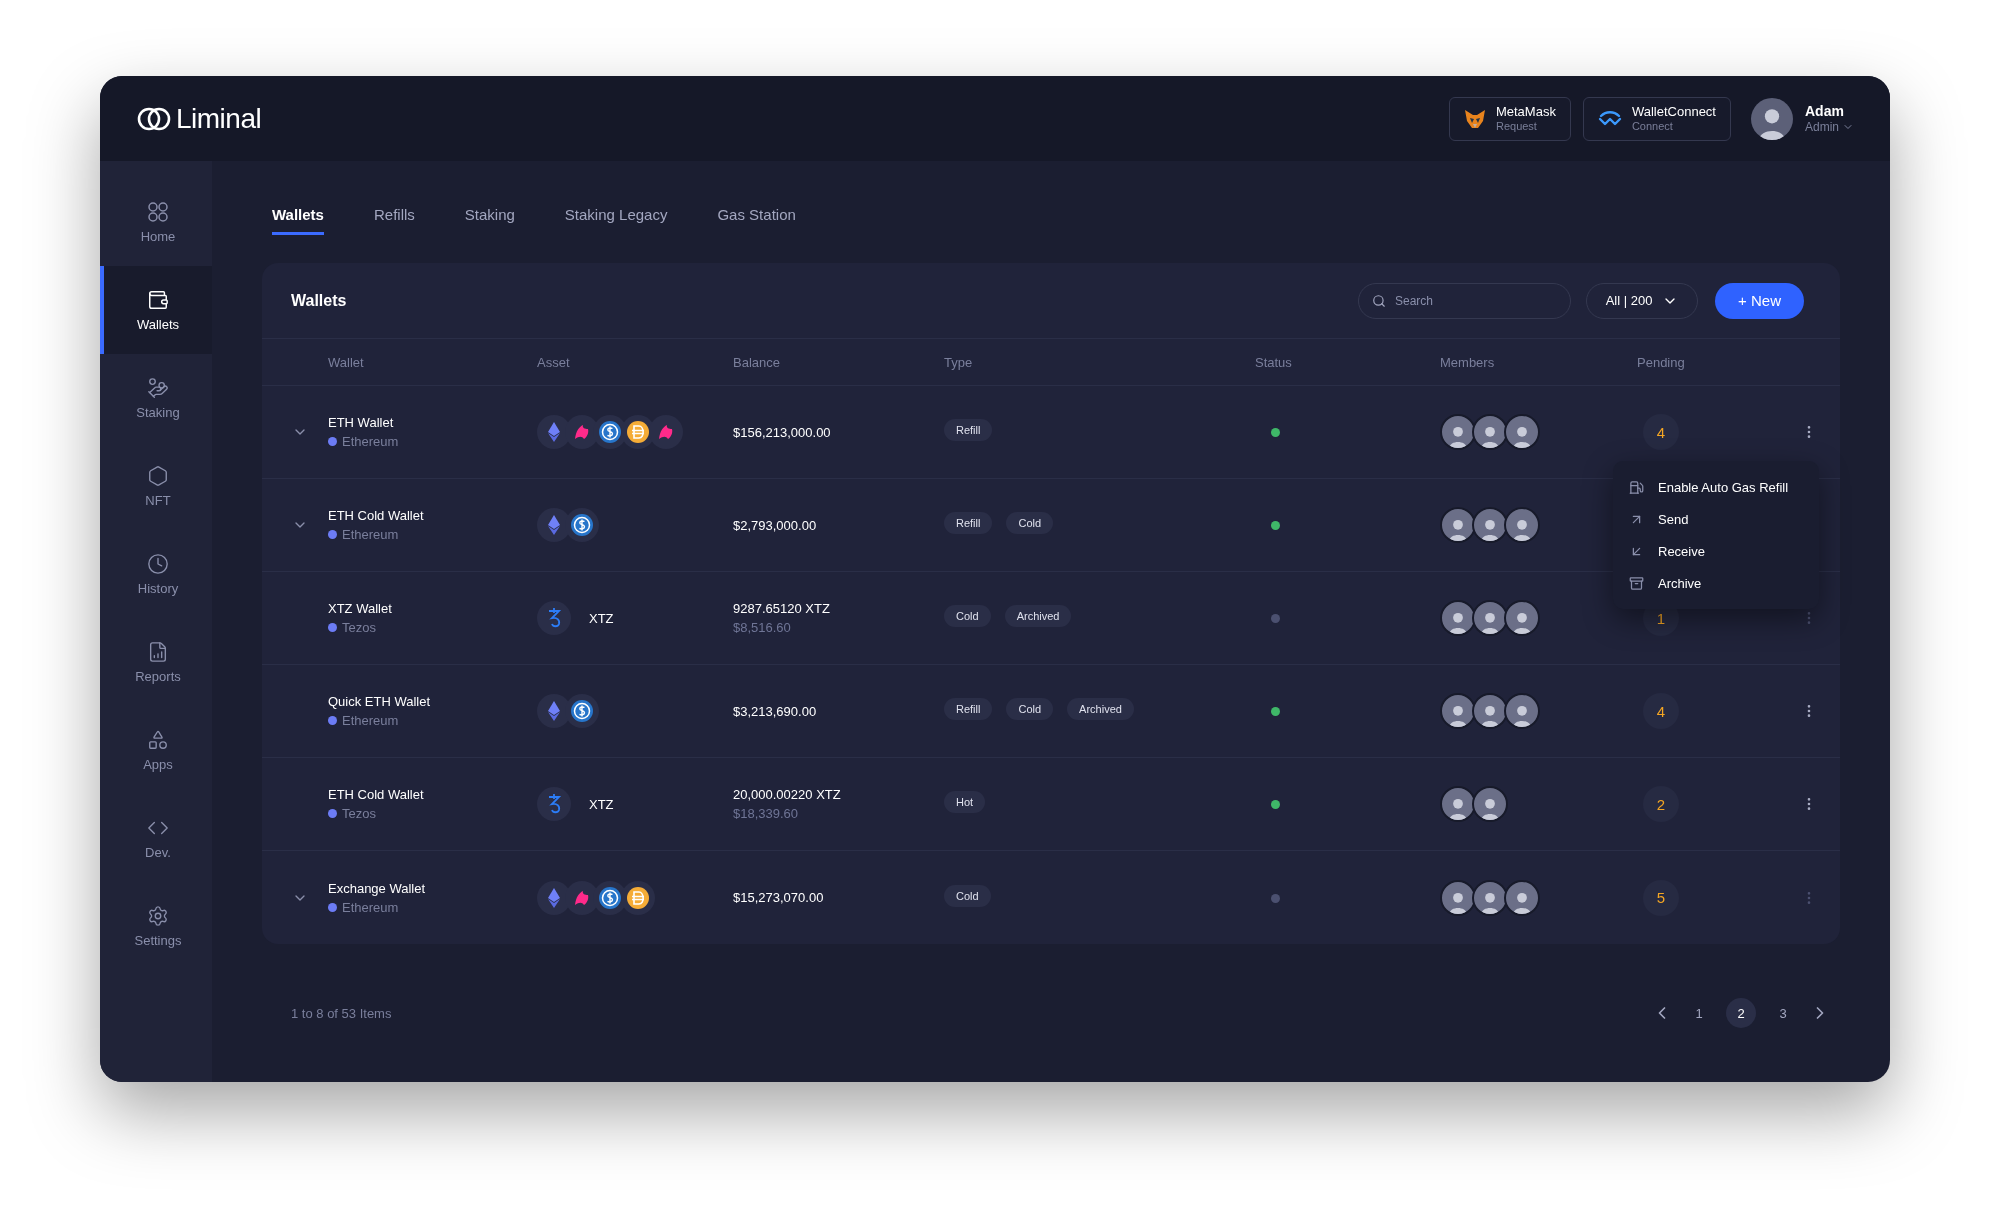  What do you see at coordinates (554, 362) in the screenshot?
I see `column-header: Asset` at bounding box center [554, 362].